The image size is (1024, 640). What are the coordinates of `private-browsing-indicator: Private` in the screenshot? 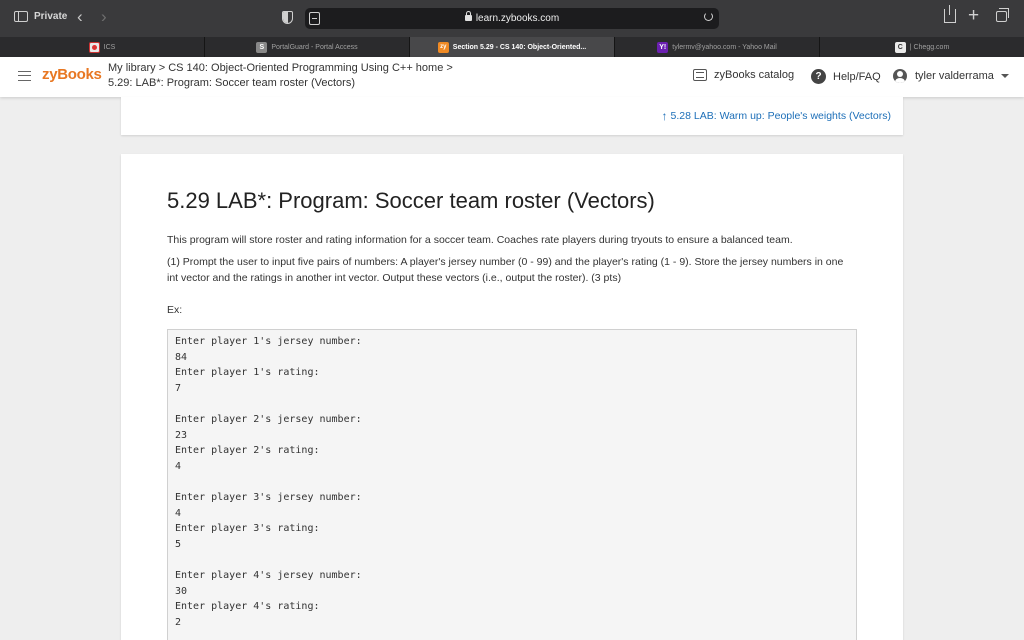 It's located at (40, 16).